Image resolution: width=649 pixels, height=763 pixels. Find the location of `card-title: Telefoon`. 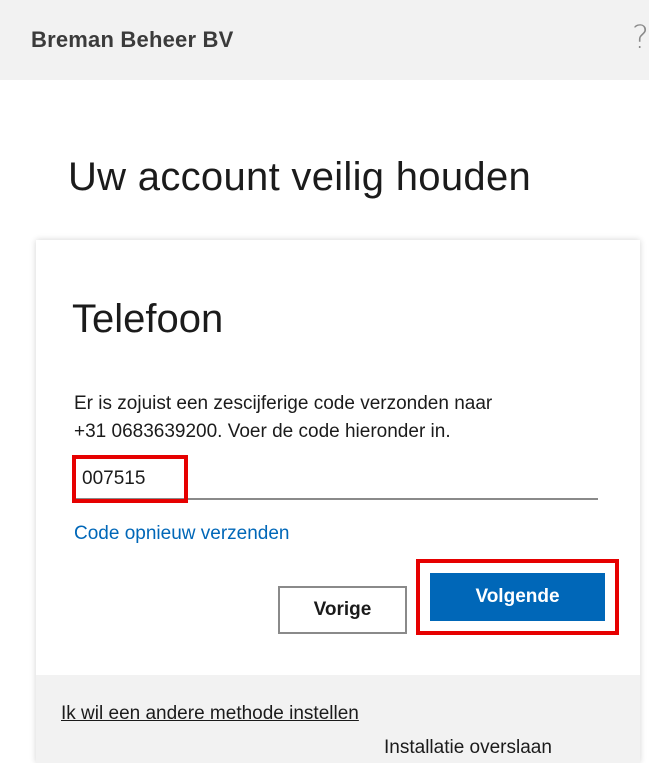

card-title: Telefoon is located at coordinates (148, 319).